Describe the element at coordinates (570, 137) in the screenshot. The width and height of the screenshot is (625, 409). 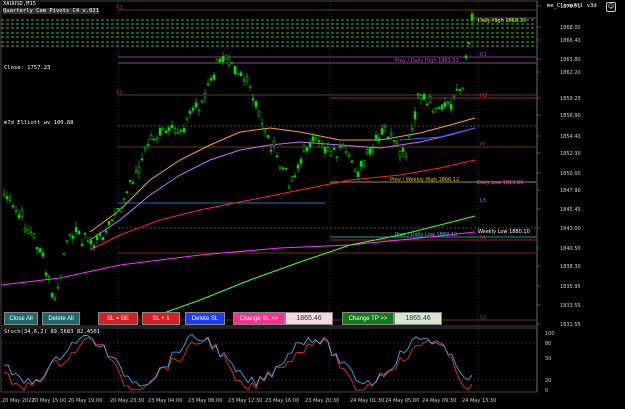
I see `price-tick-label: 1854.40` at that location.